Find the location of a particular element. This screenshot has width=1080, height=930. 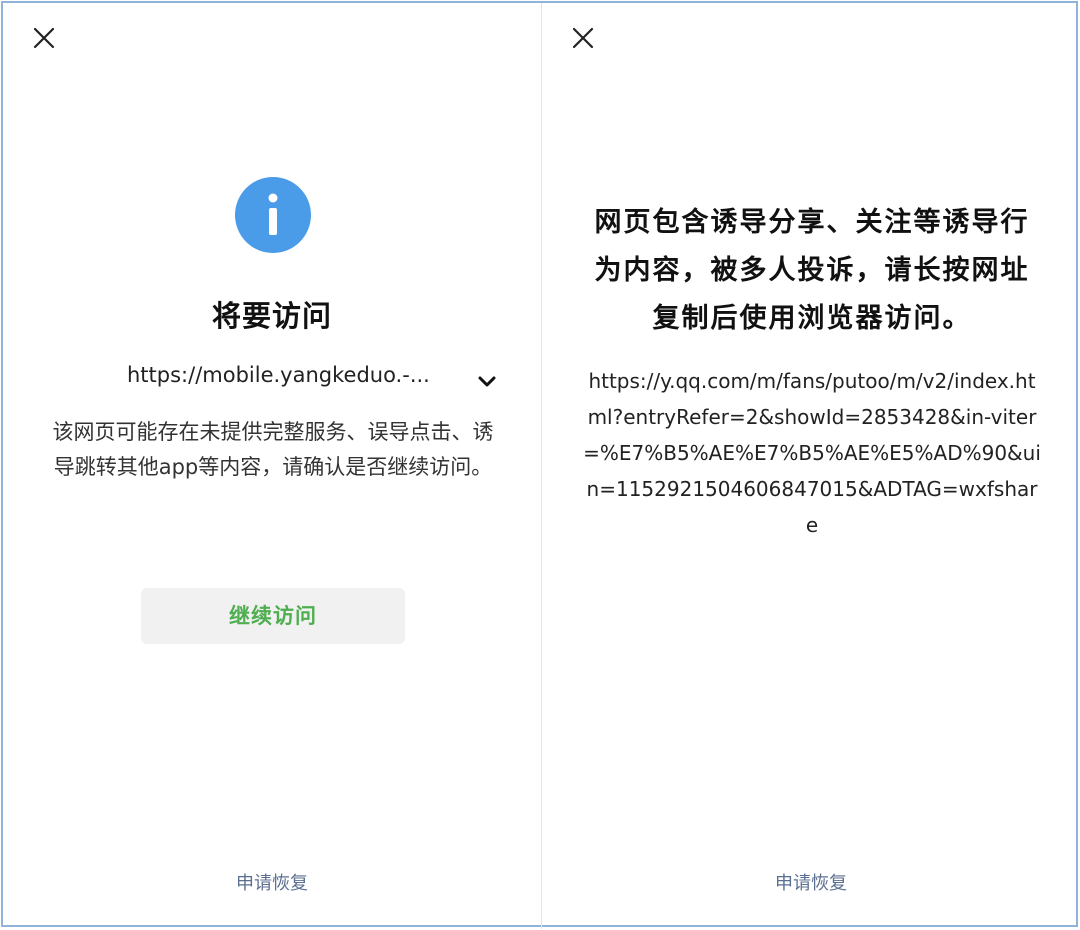

page-title: 将要访问 is located at coordinates (271, 316).